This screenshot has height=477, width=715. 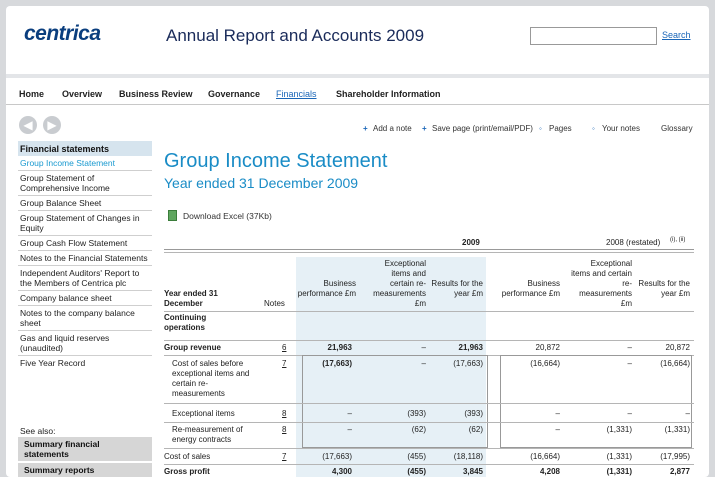 I want to click on nav-home: Home, so click(x=31, y=94).